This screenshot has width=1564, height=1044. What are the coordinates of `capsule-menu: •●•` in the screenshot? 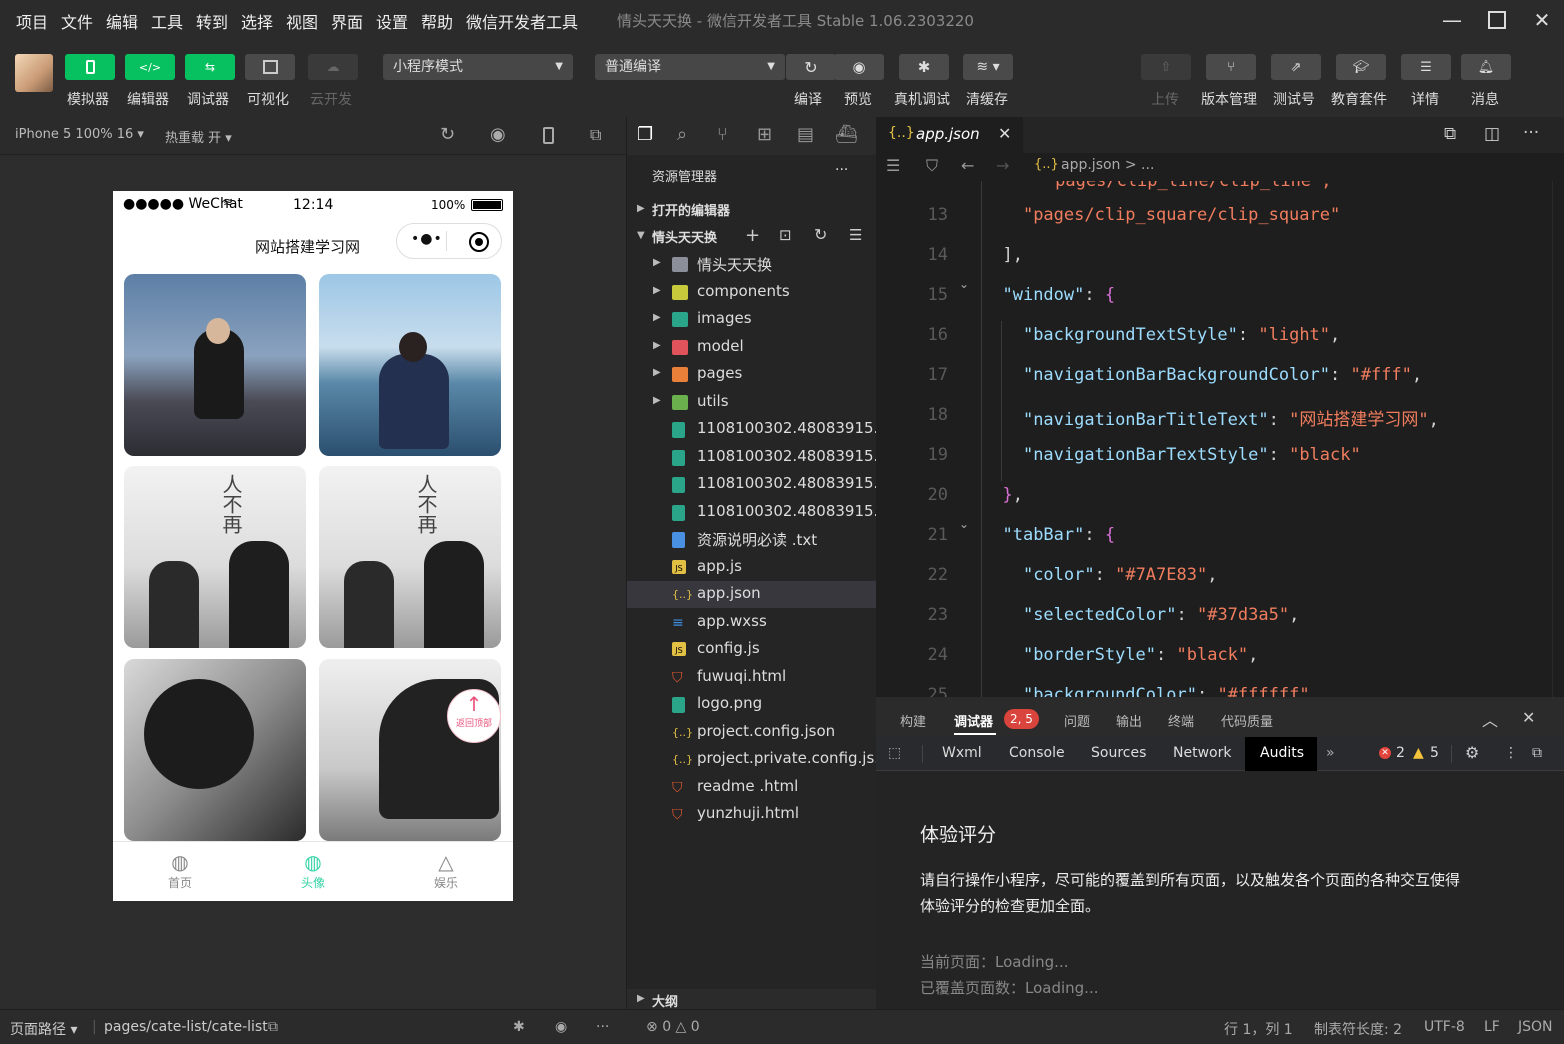 It's located at (449, 241).